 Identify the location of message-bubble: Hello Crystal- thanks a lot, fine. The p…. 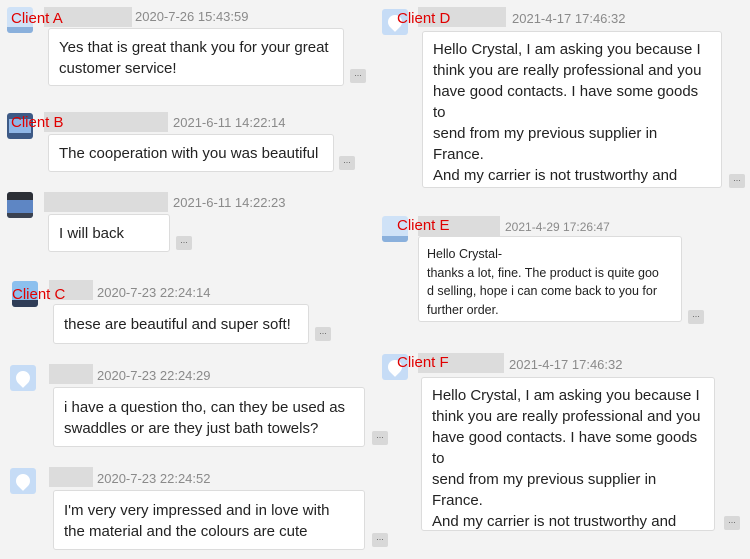
(550, 279).